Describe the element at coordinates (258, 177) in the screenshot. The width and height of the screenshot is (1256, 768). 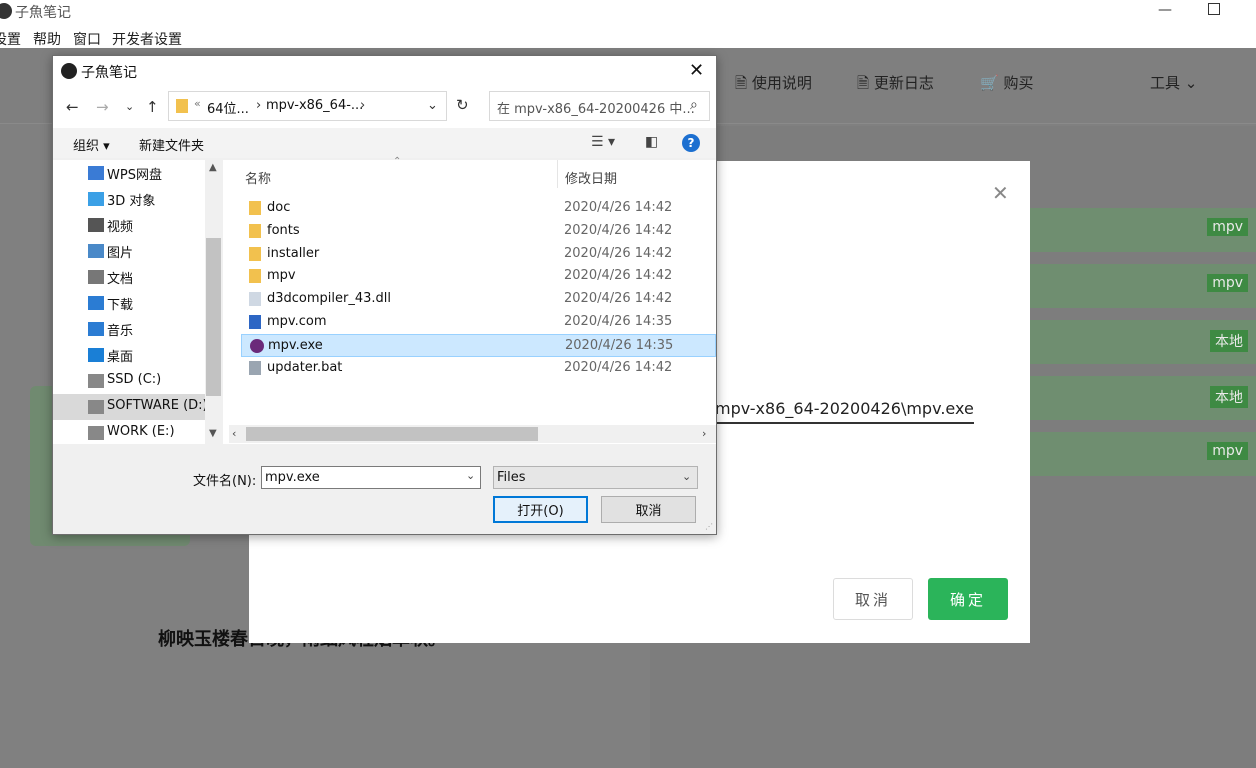
I see `column-header-name: 名称` at that location.